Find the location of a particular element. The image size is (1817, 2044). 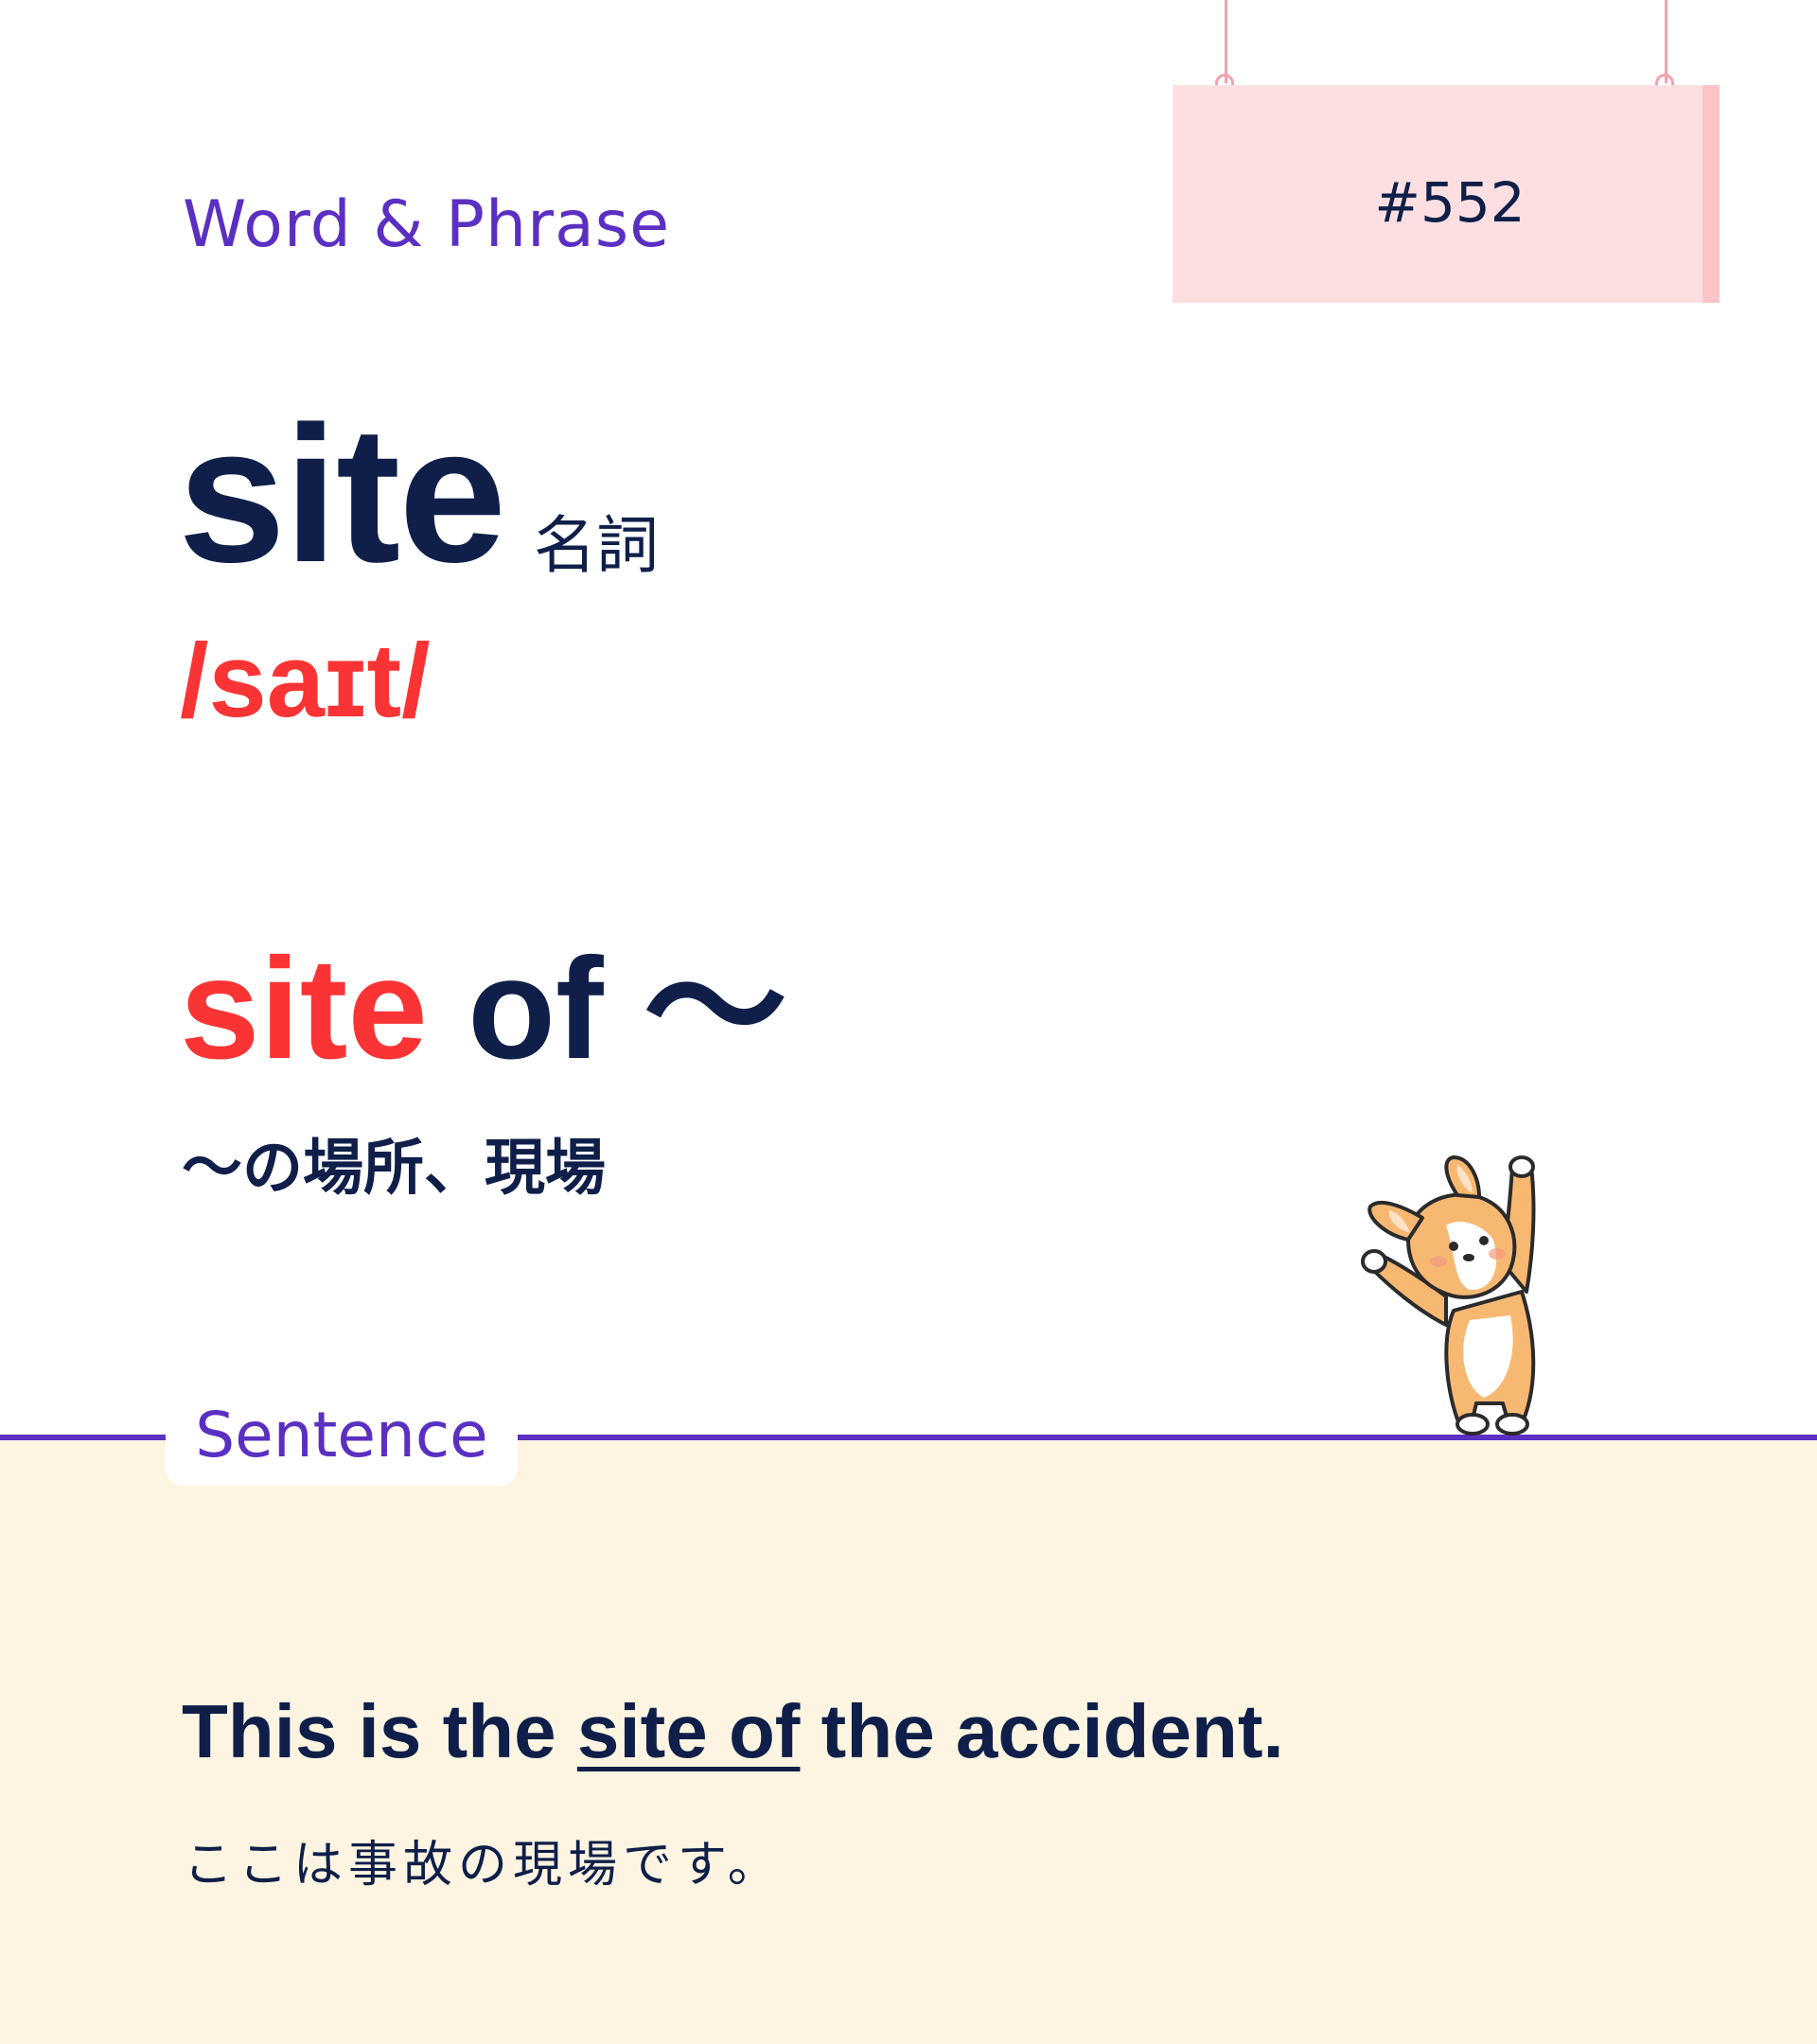

phrase: site of ～ is located at coordinates (484, 1009).